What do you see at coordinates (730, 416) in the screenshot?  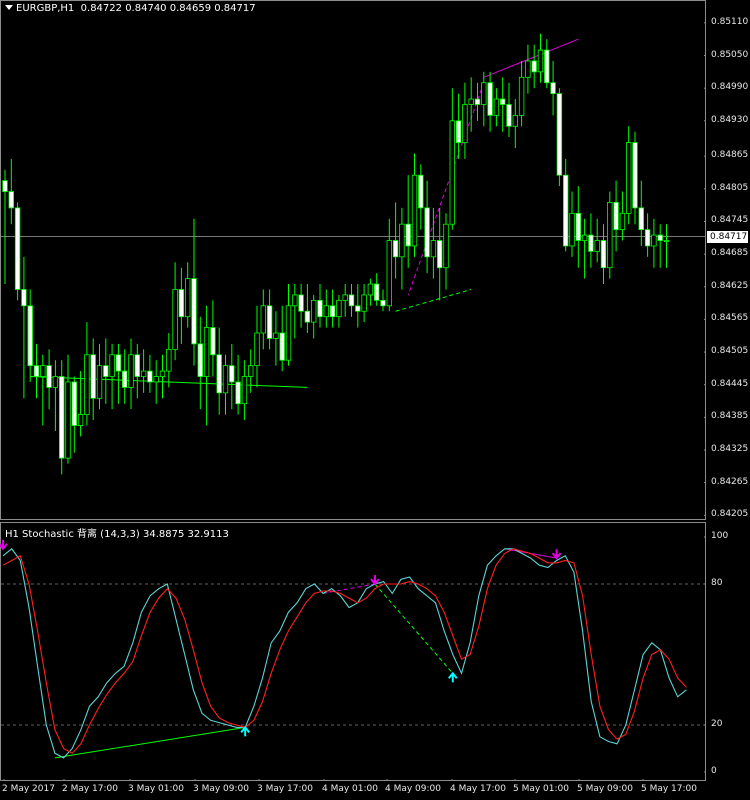 I see `price-tick-label: 0.84385` at bounding box center [730, 416].